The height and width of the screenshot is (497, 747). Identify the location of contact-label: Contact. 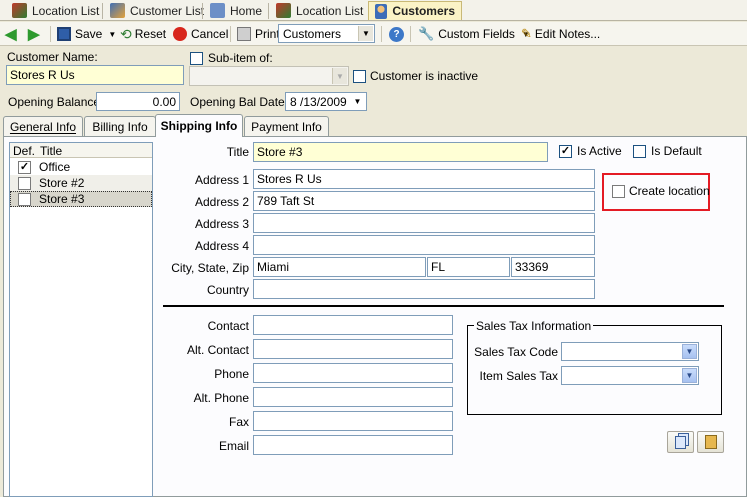
(228, 326).